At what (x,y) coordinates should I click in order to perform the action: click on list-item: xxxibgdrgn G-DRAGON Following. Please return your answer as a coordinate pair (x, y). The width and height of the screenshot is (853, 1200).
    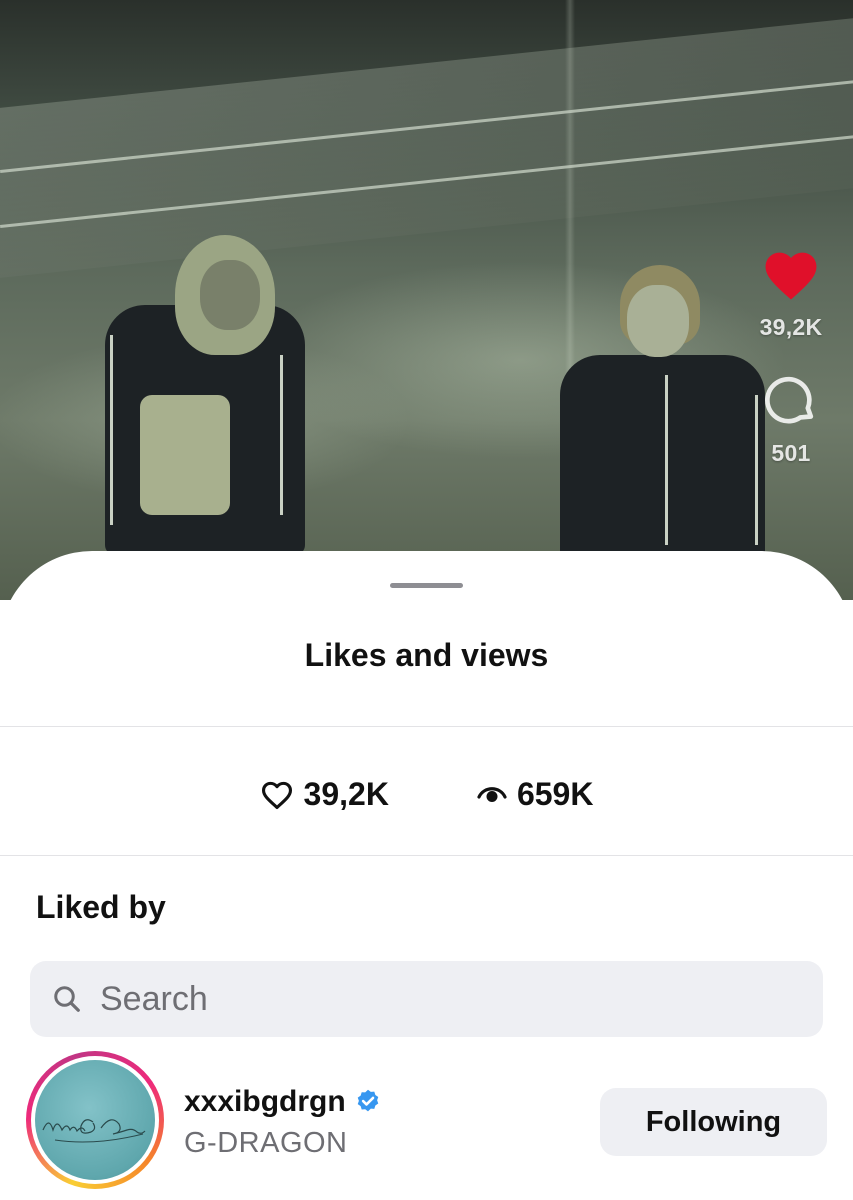
    Looking at the image, I should click on (426, 1123).